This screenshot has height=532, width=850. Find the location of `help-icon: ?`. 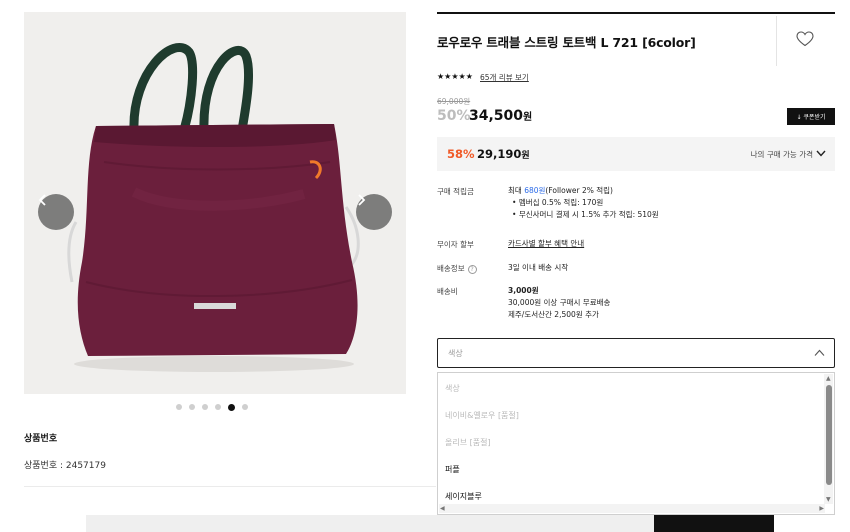

help-icon: ? is located at coordinates (472, 269).